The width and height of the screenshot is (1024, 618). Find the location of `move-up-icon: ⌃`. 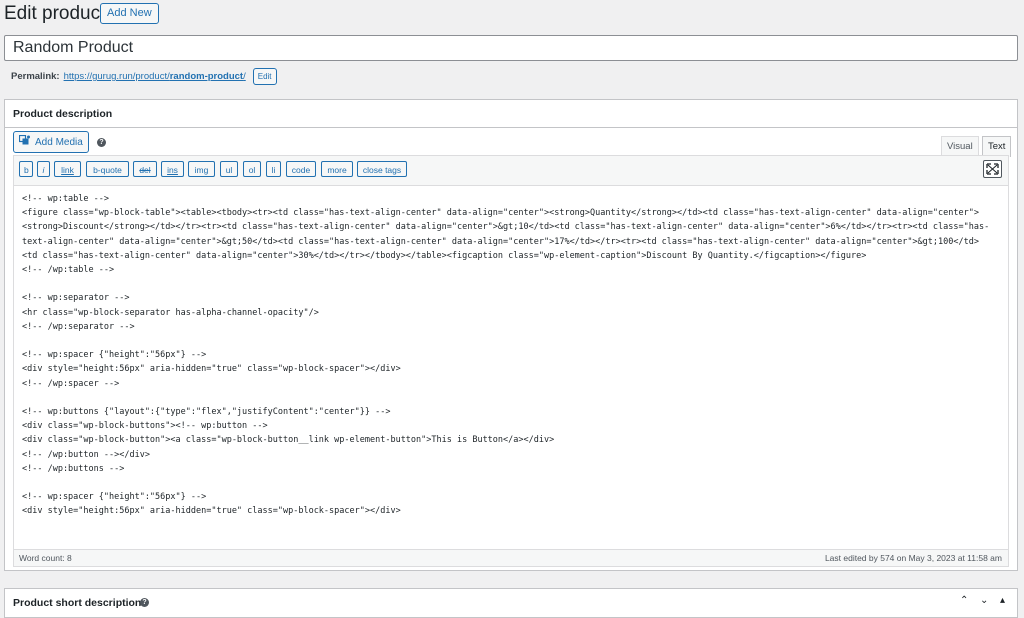

move-up-icon: ⌃ is located at coordinates (964, 600).